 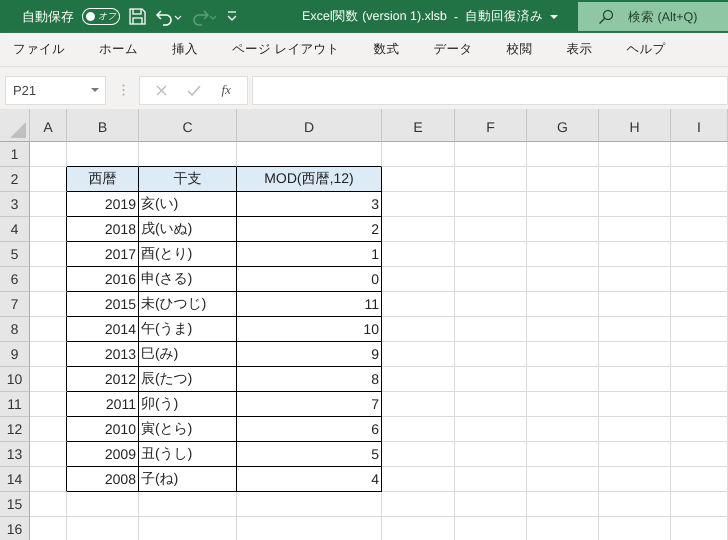 What do you see at coordinates (188, 329) in the screenshot?
I see `table-cell: 午(うま)` at bounding box center [188, 329].